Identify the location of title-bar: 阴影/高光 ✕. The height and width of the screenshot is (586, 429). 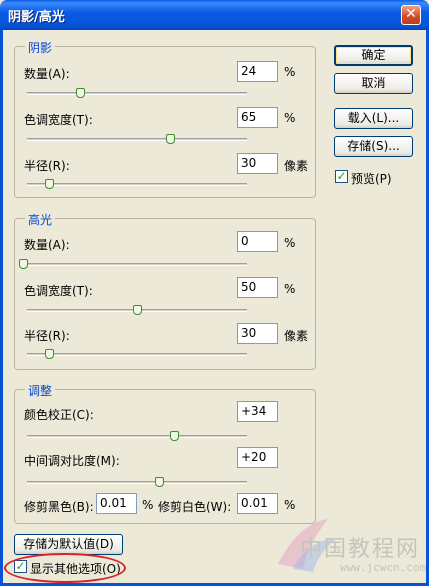
(214, 15).